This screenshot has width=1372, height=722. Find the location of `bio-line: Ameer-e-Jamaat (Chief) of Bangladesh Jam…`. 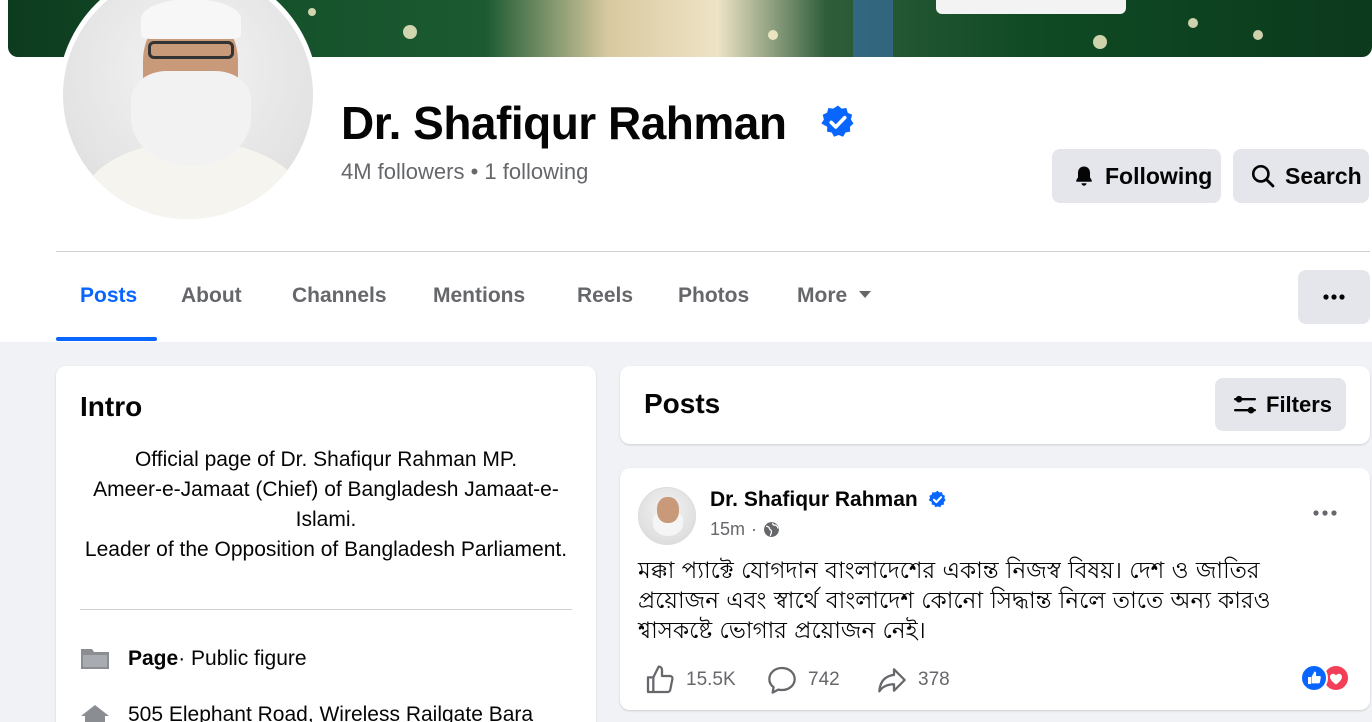

bio-line: Ameer-e-Jamaat (Chief) of Bangladesh Jam… is located at coordinates (326, 504).